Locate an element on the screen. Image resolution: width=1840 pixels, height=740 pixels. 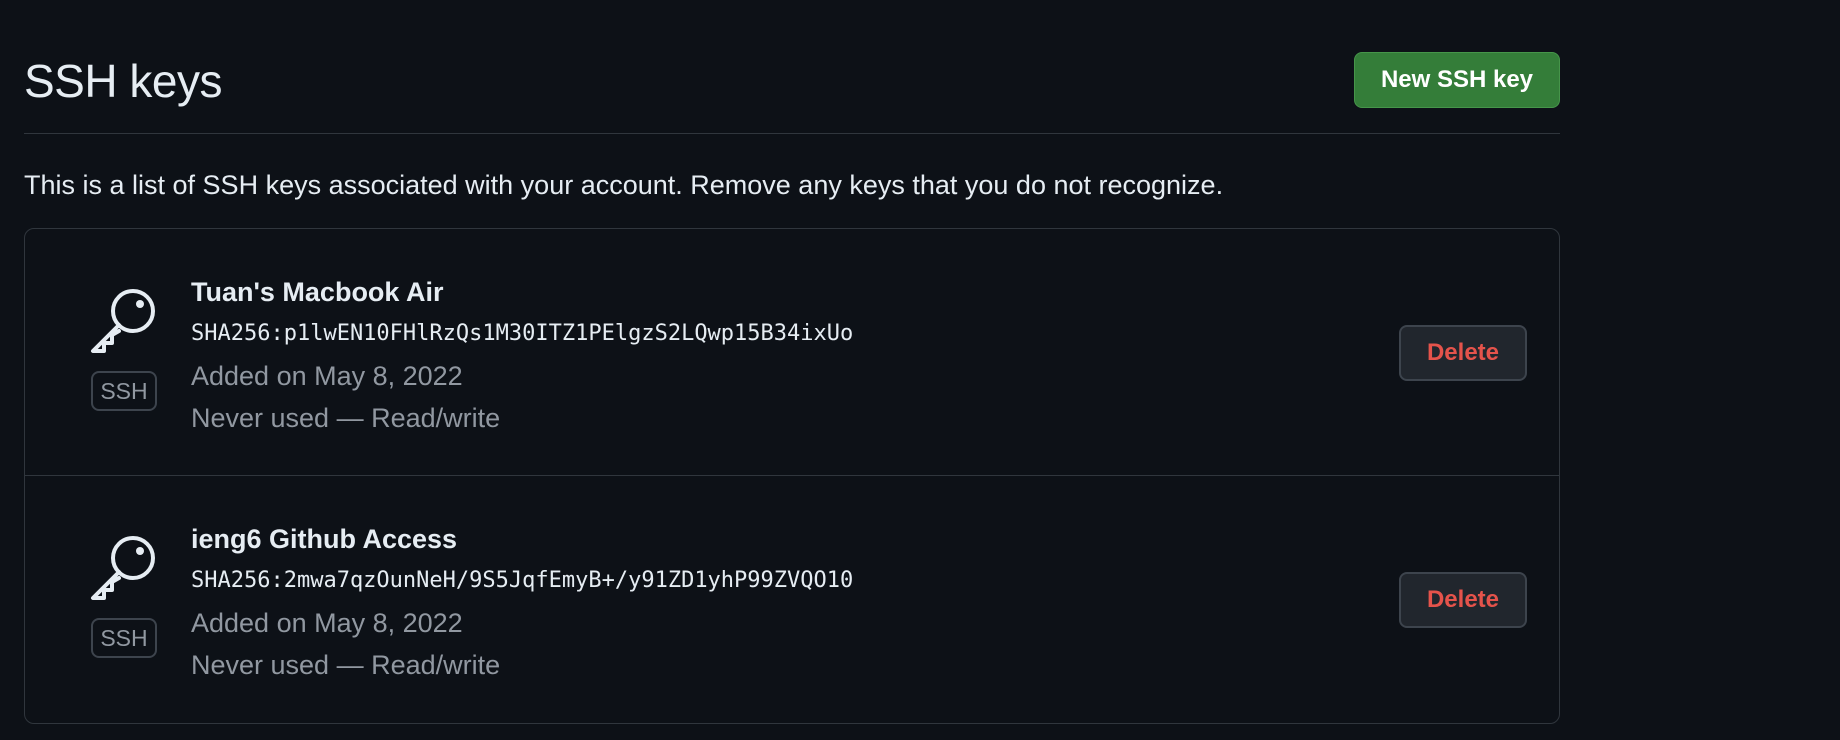
page-title: SSH keys is located at coordinates (123, 81).